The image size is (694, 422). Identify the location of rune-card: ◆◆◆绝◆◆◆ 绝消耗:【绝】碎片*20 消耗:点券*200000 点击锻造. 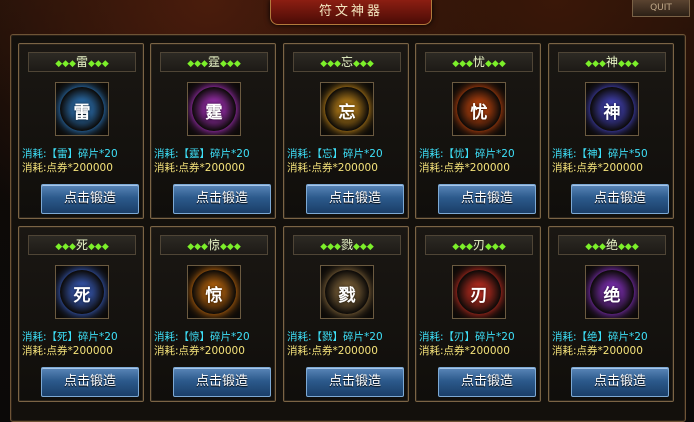
(611, 314).